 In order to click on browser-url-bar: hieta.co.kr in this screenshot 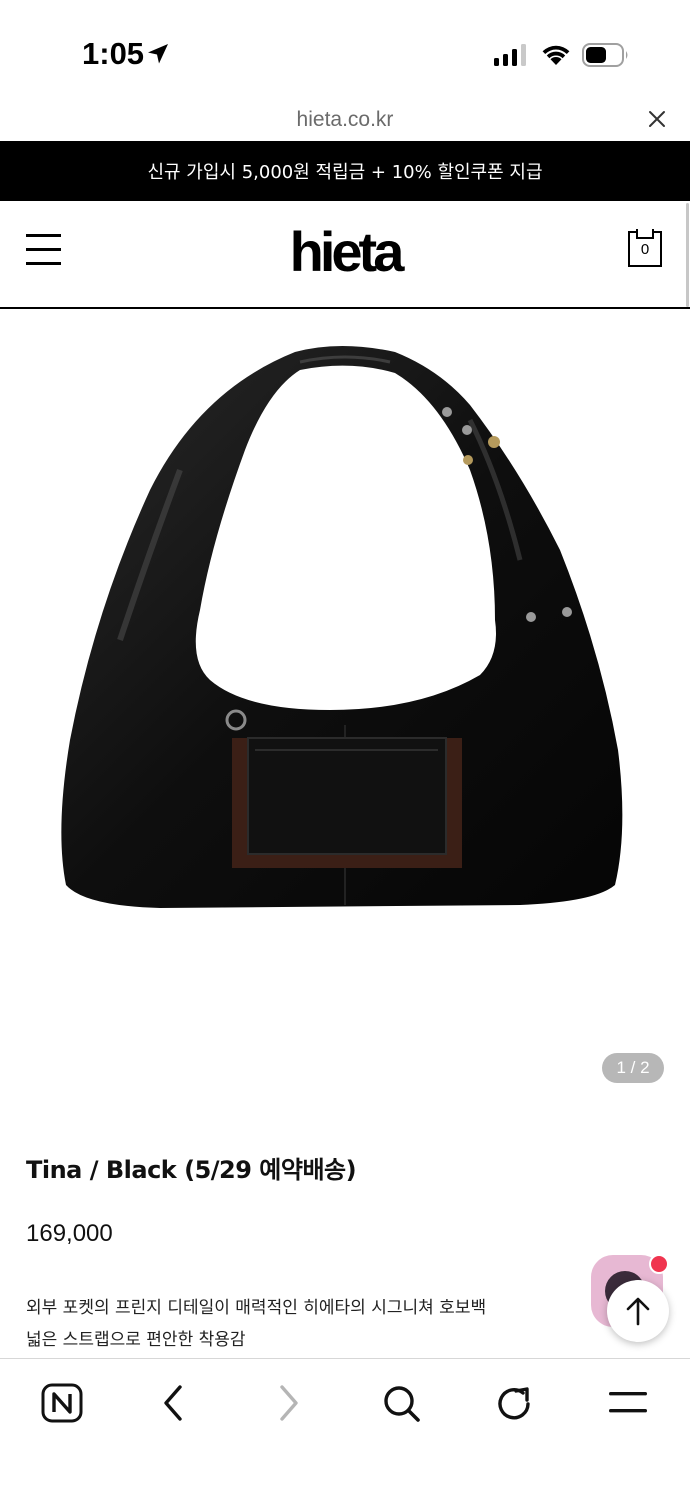, I will do `click(345, 120)`.